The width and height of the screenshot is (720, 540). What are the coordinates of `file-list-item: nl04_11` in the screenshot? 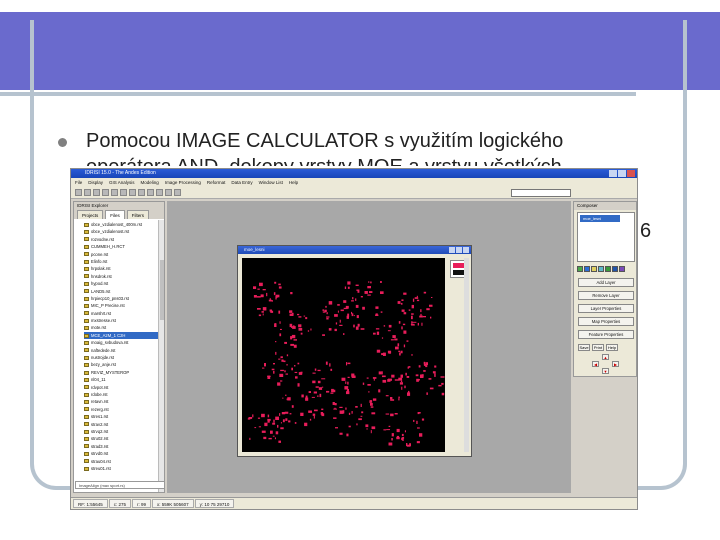 It's located at (124, 379).